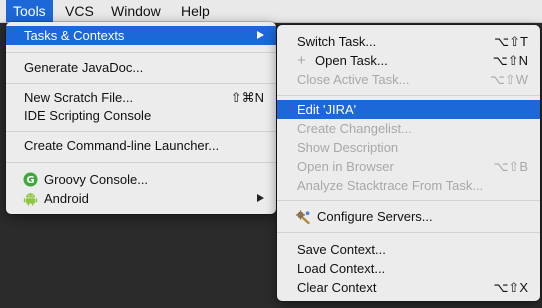  What do you see at coordinates (141, 97) in the screenshot?
I see `menu-item-new-scratch-file: New Scratch File... ⇧⌘N` at bounding box center [141, 97].